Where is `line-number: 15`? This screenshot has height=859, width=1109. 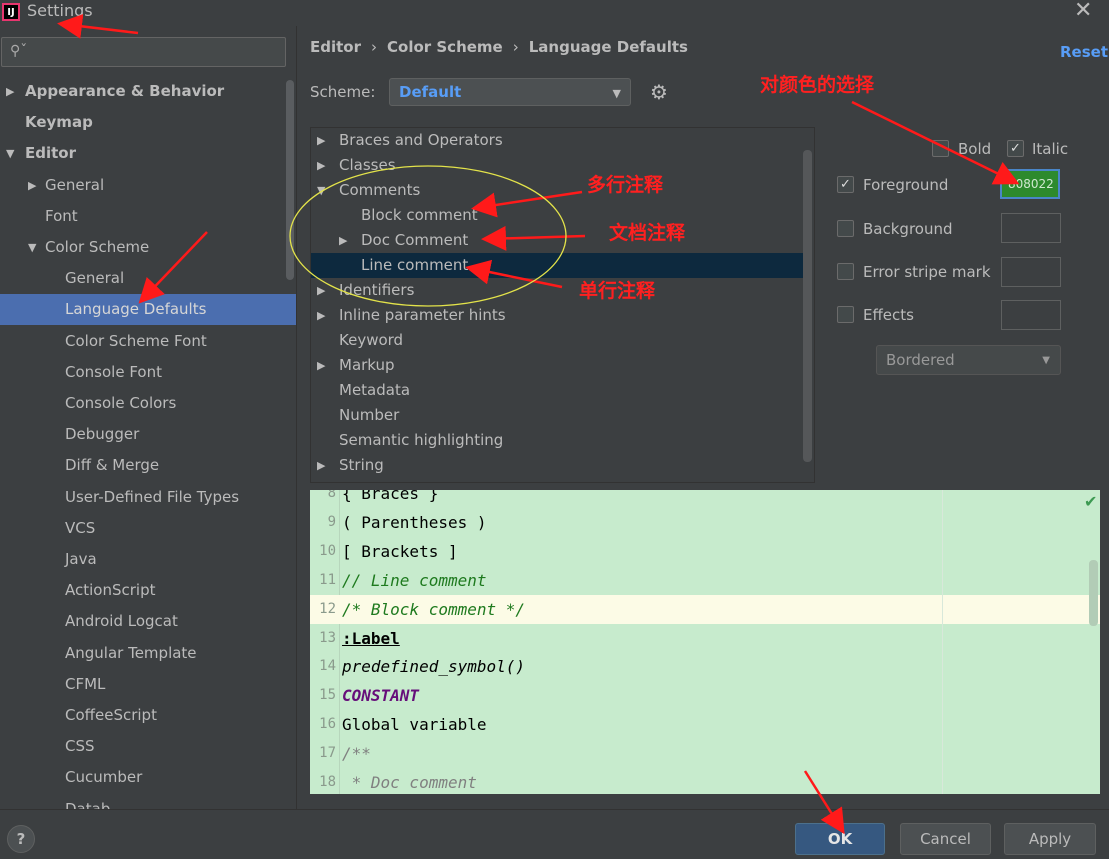 line-number: 15 is located at coordinates (327, 695).